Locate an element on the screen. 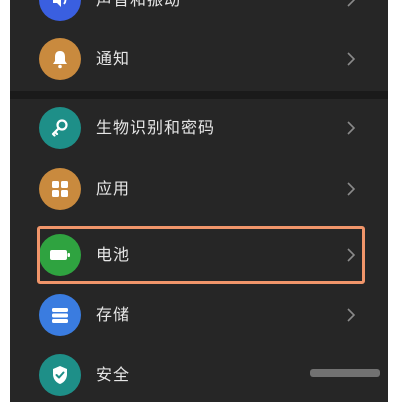 The image size is (400, 402). watermark-logo is located at coordinates (345, 373).